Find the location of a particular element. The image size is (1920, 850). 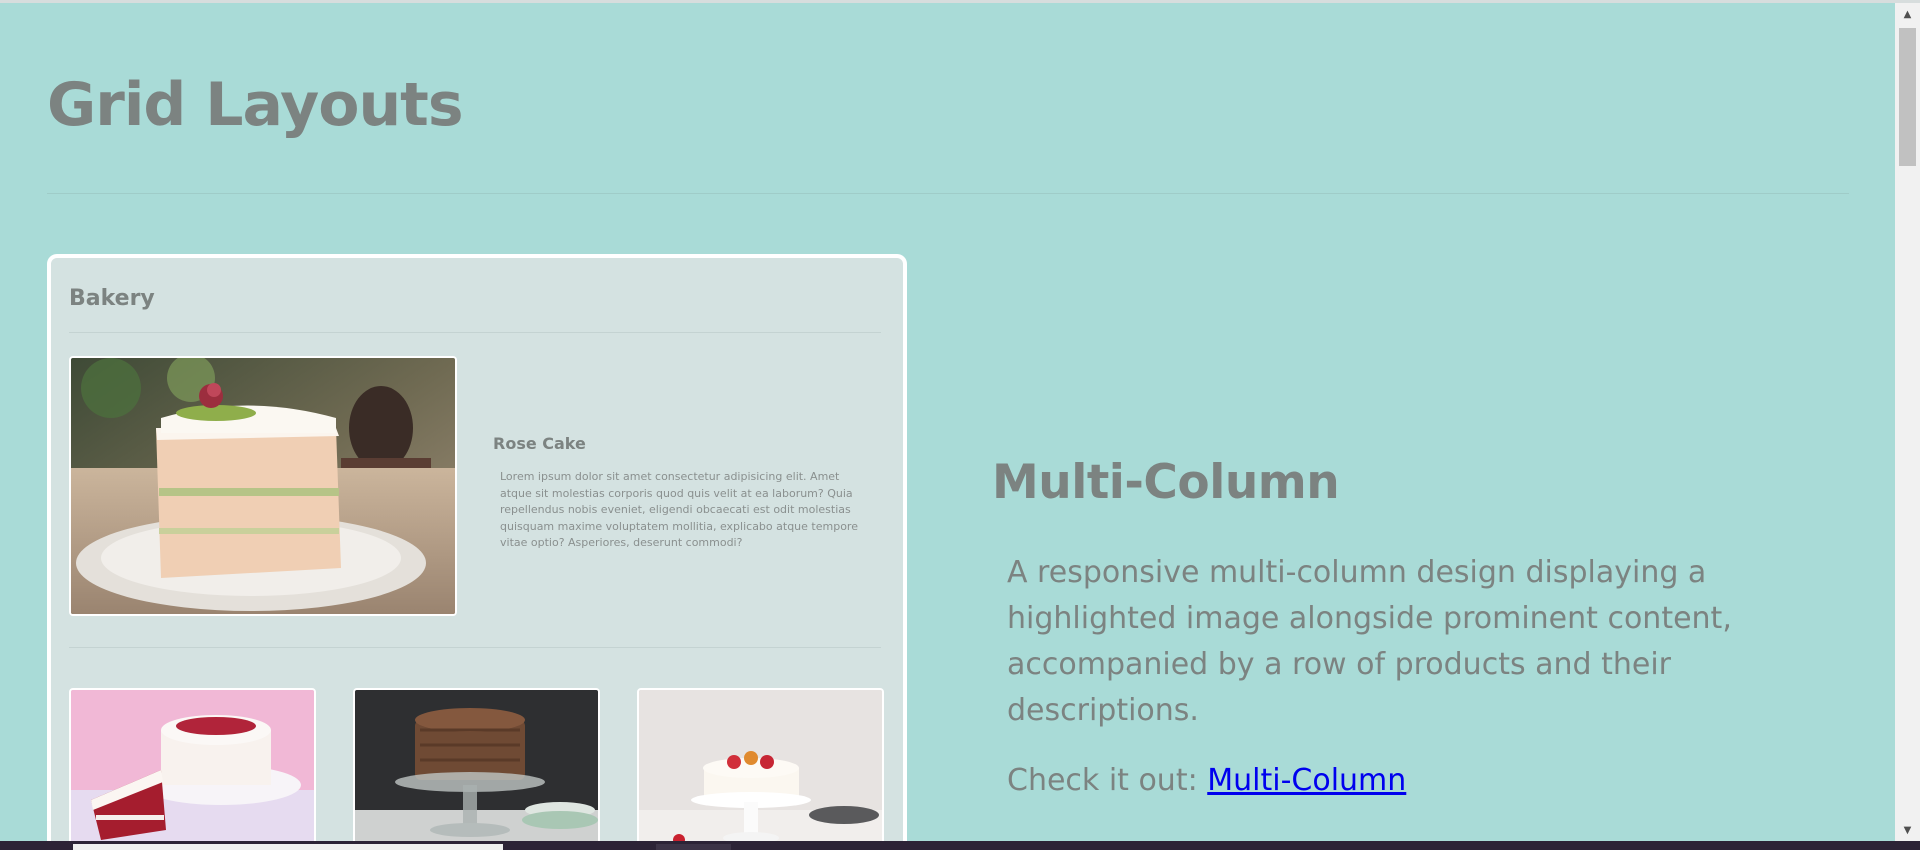

window-top-border is located at coordinates (960, 1).